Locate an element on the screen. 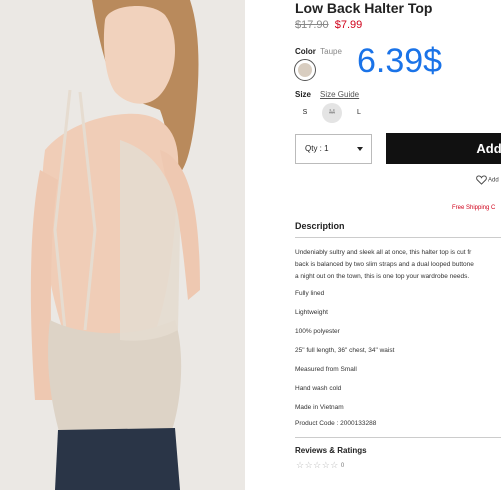  rating-stars: ☆☆☆☆☆ 0 is located at coordinates (320, 465).